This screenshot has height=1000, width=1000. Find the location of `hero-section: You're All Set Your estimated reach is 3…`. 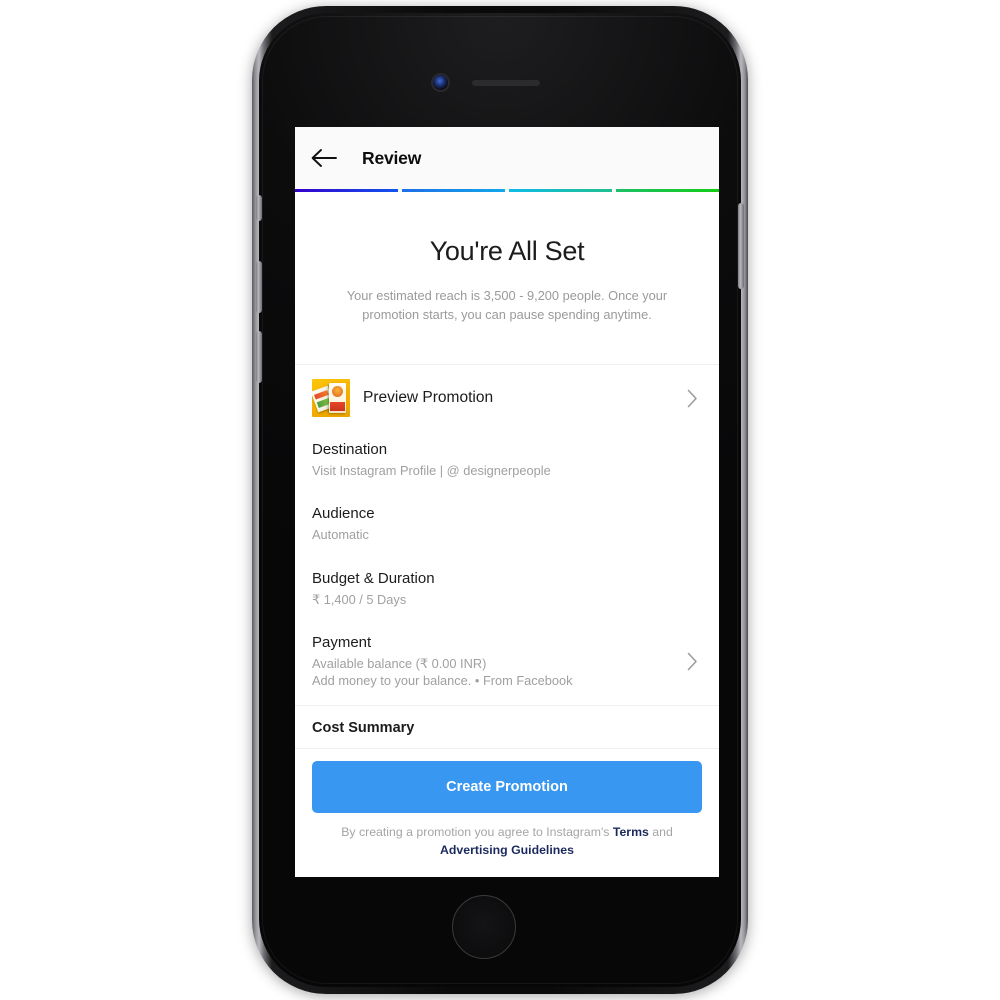

hero-section: You're All Set Your estimated reach is 3… is located at coordinates (507, 279).